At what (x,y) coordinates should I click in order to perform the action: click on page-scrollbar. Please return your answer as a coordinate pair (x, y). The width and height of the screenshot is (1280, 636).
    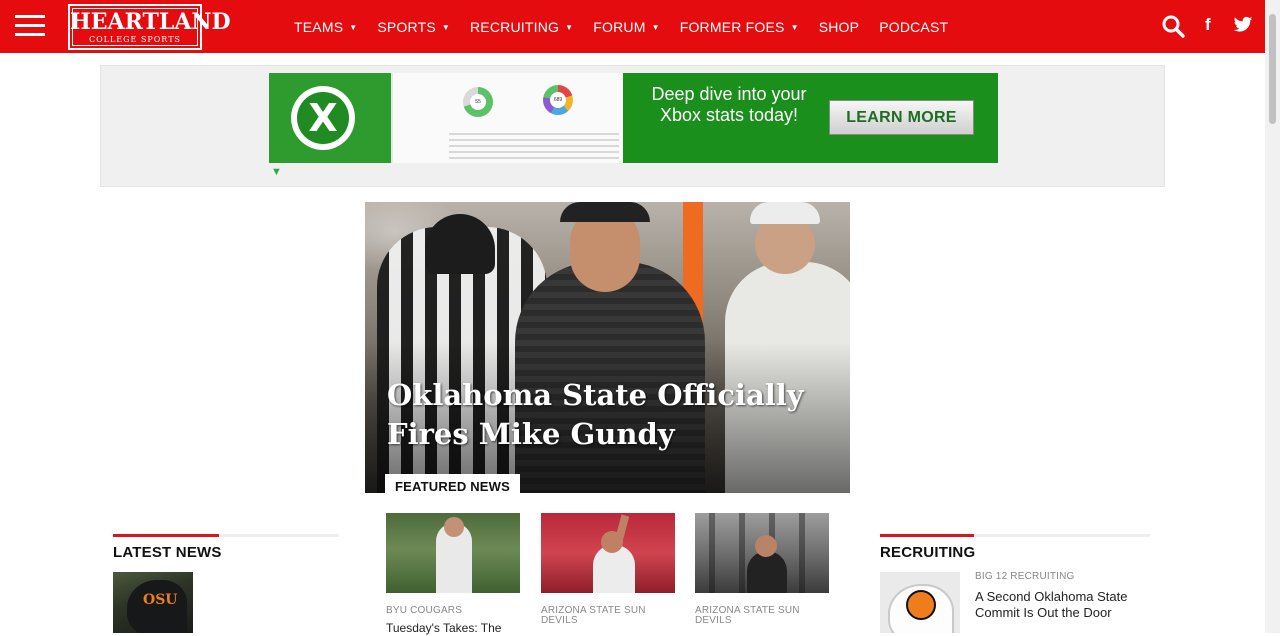
    Looking at the image, I should click on (1272, 316).